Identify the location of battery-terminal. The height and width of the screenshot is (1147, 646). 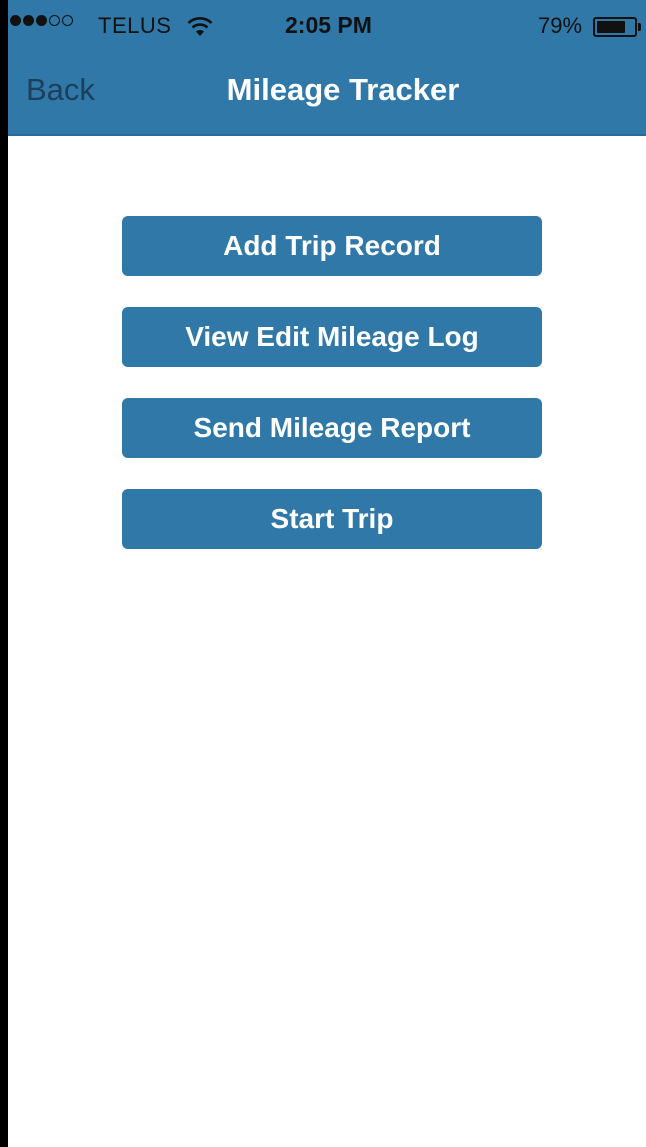
(639, 27).